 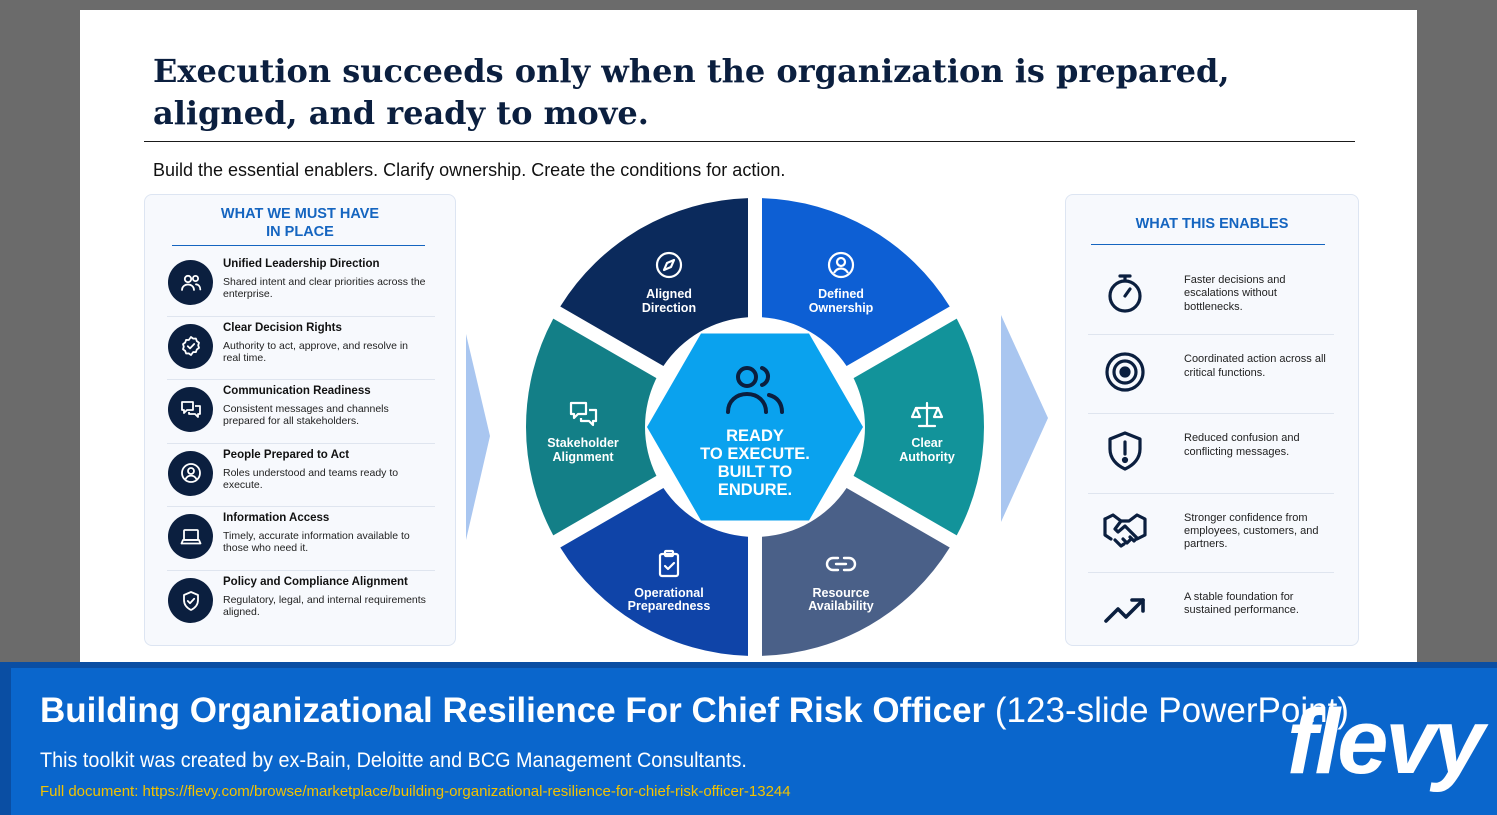 What do you see at coordinates (190, 600) in the screenshot?
I see `shield-check-icon` at bounding box center [190, 600].